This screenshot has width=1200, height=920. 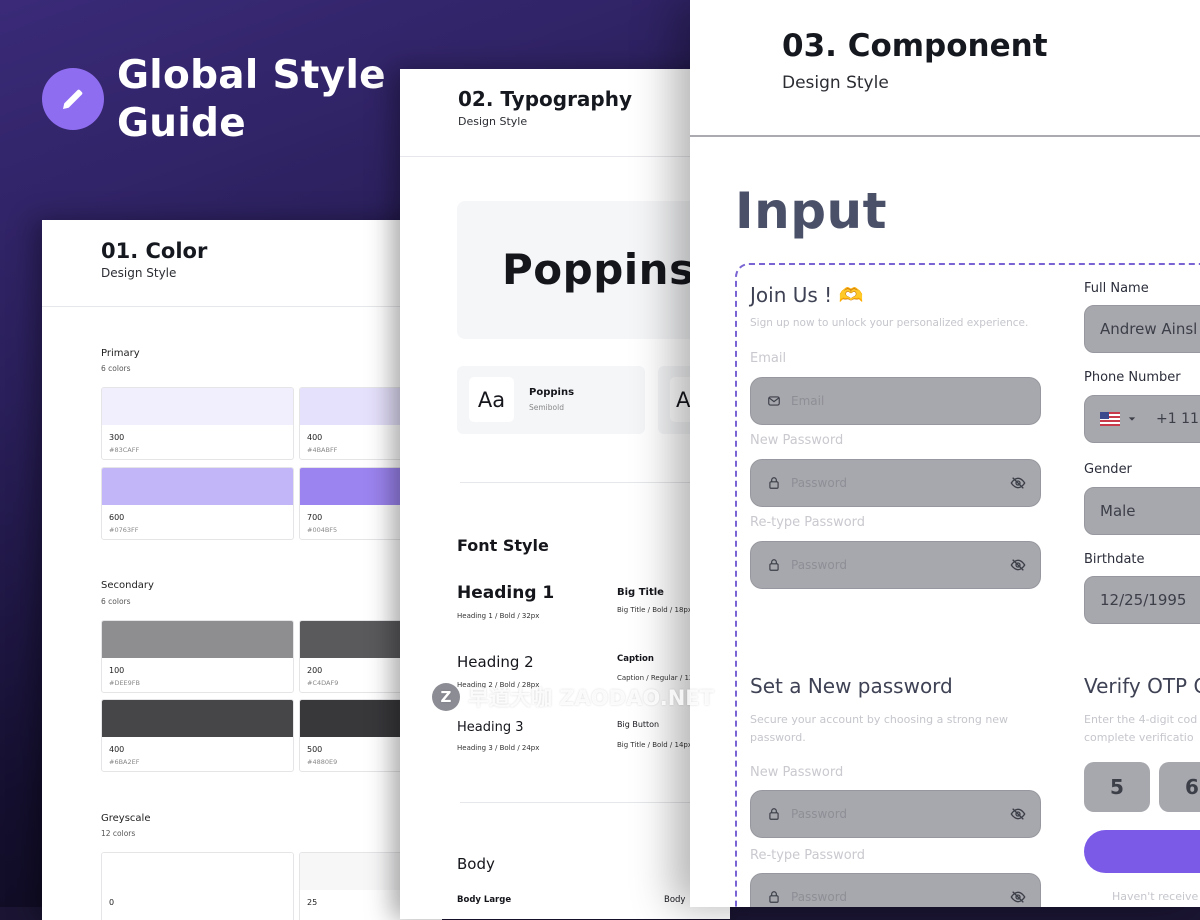 What do you see at coordinates (591, 698) in the screenshot?
I see `watermark-text: 早道大咖 ZAODAO.NET` at bounding box center [591, 698].